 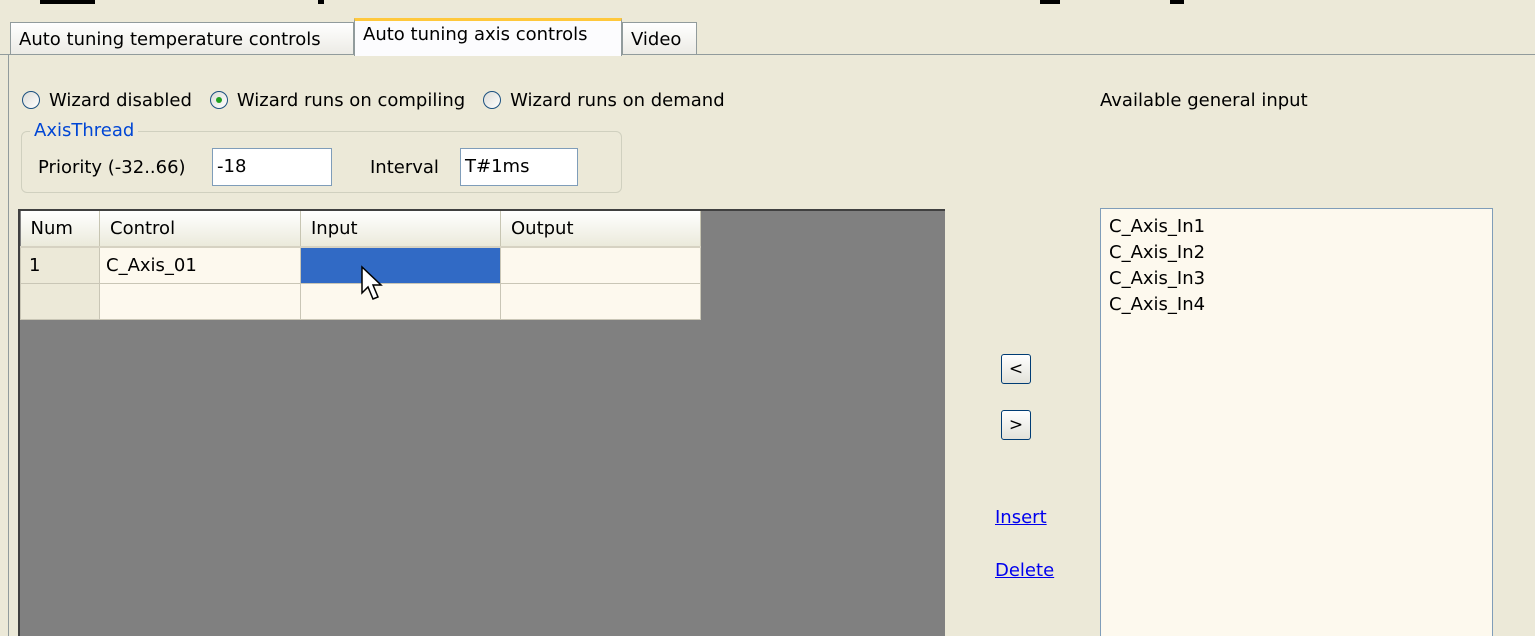 What do you see at coordinates (1016, 425) in the screenshot?
I see `move-right-button: >` at bounding box center [1016, 425].